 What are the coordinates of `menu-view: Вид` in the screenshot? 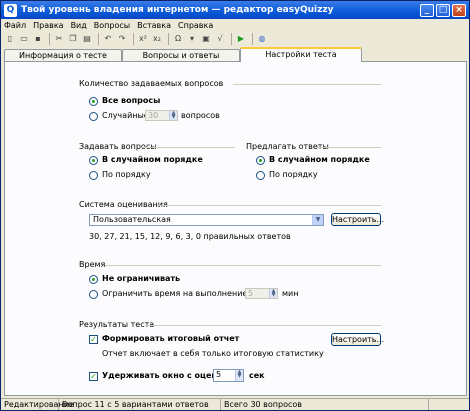 It's located at (79, 25).